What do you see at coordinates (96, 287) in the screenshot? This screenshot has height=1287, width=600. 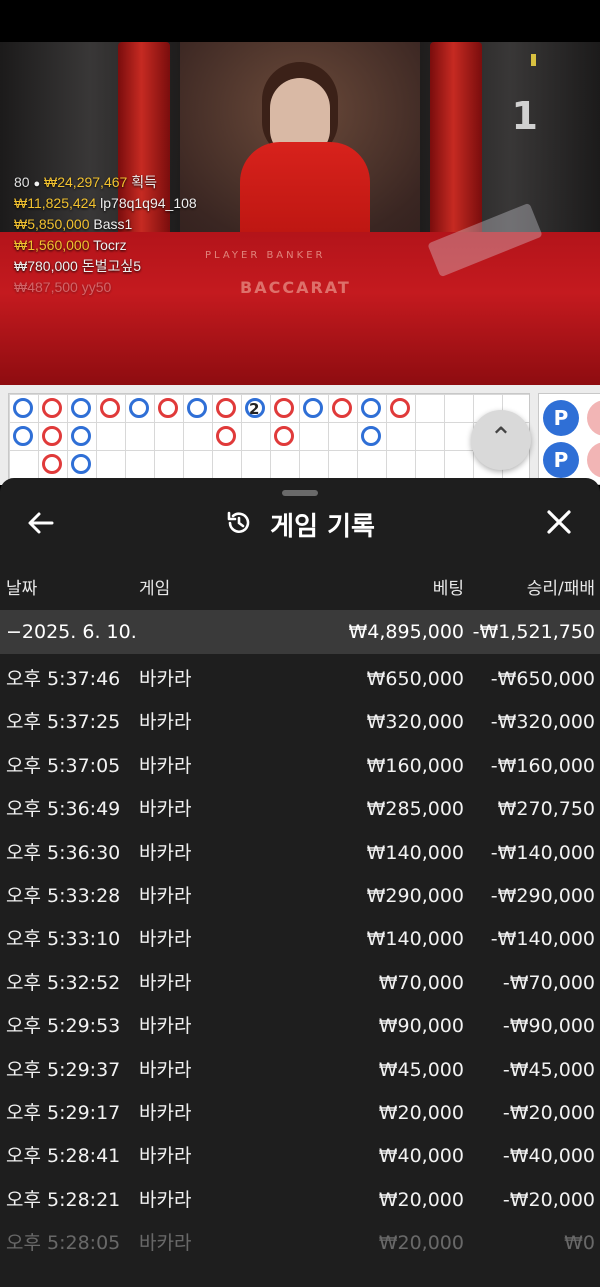 I see `winner-name: yy50` at bounding box center [96, 287].